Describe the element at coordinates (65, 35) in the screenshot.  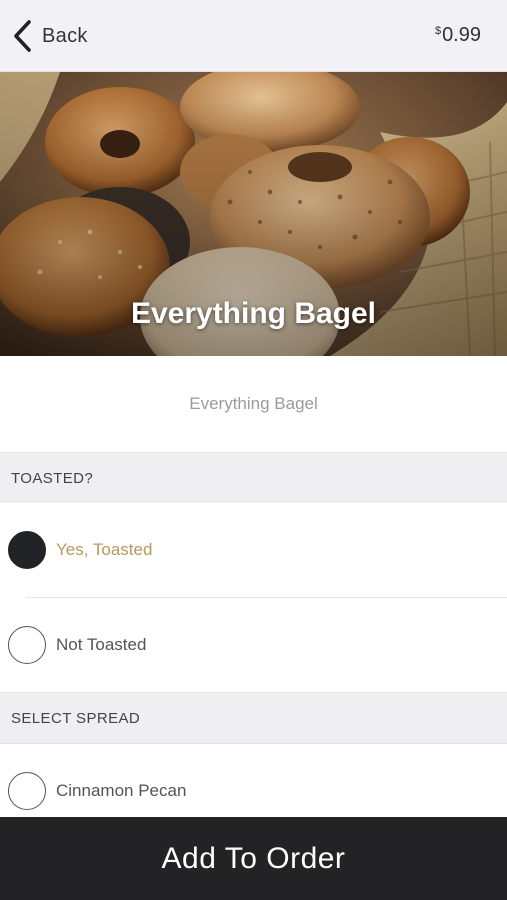
I see `back-label: Back` at that location.